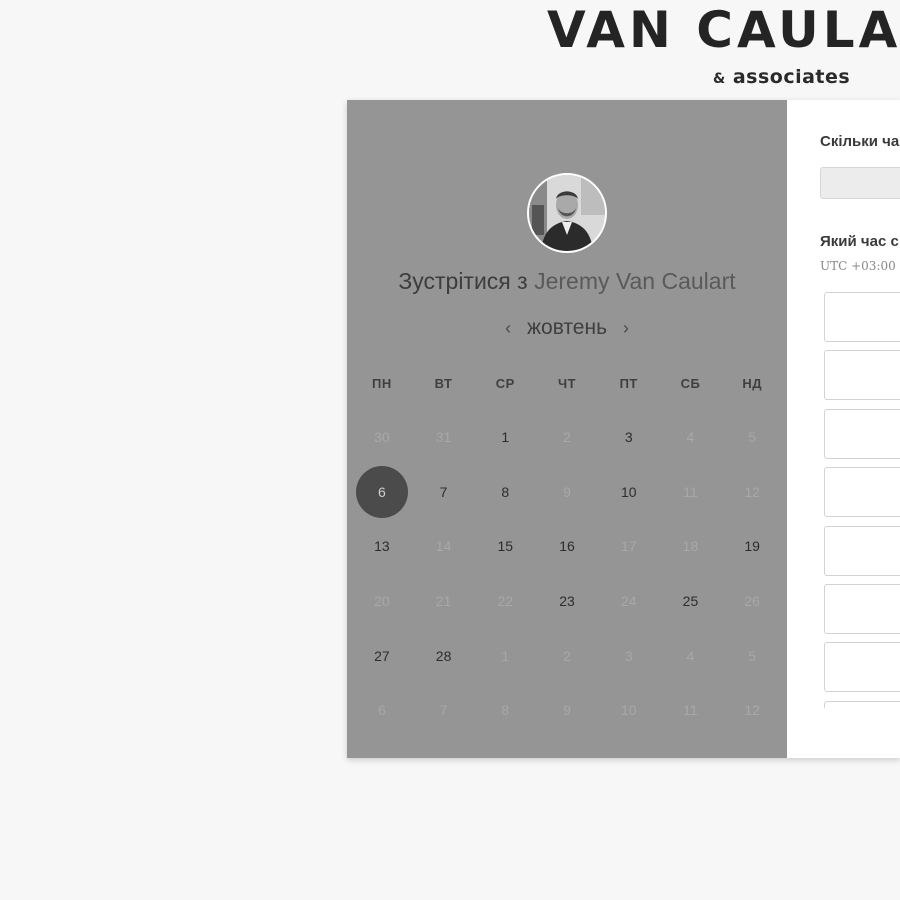  What do you see at coordinates (752, 546) in the screenshot?
I see `calendar-day: 19` at bounding box center [752, 546].